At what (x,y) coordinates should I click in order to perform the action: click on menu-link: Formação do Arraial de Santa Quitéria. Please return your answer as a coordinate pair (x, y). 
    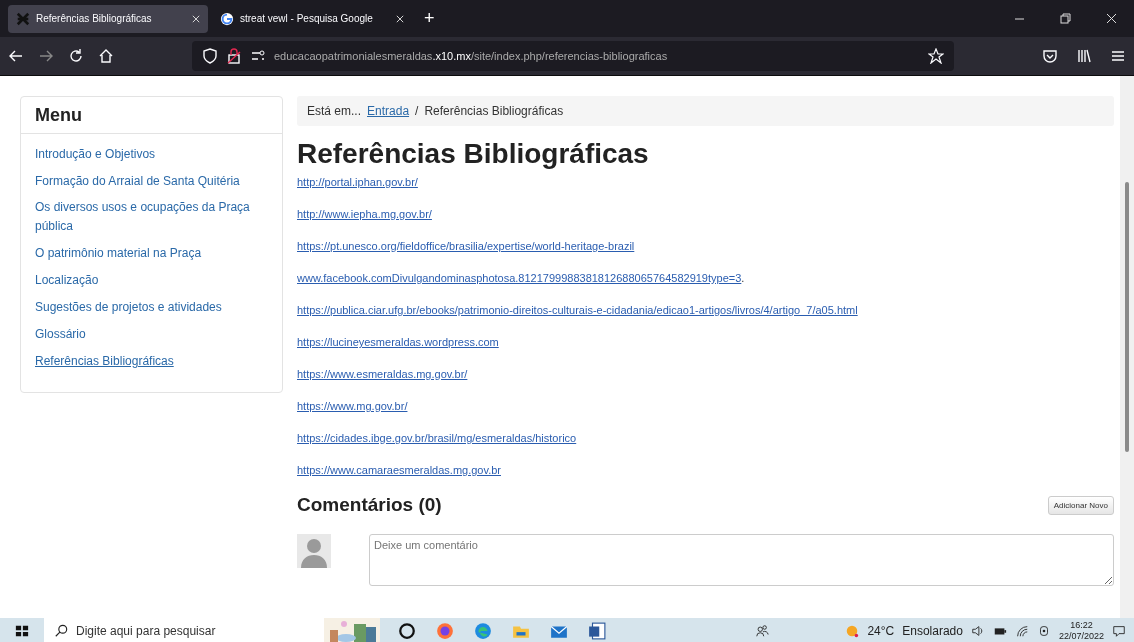
    Looking at the image, I should click on (137, 181).